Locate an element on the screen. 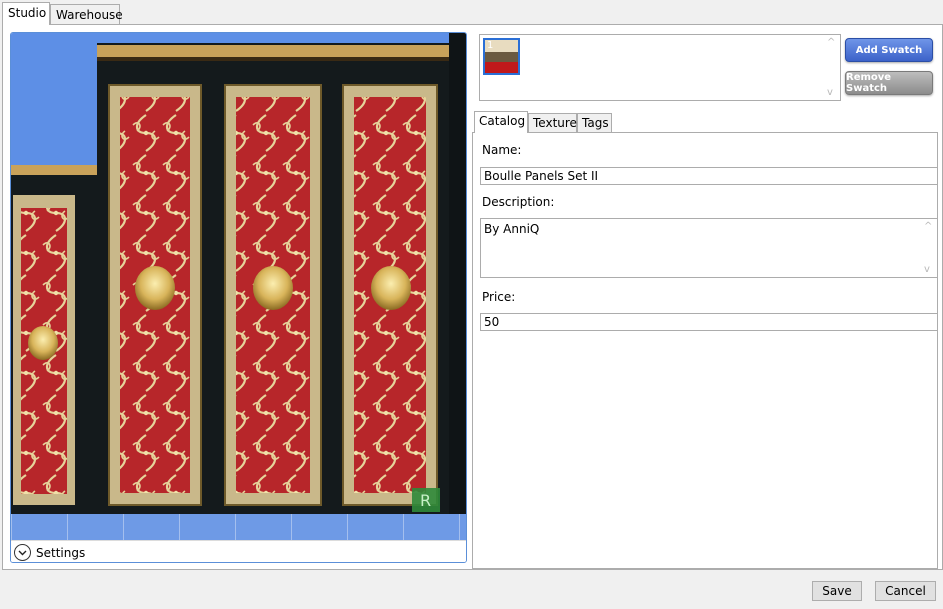  swatch-index: 1 is located at coordinates (490, 45).